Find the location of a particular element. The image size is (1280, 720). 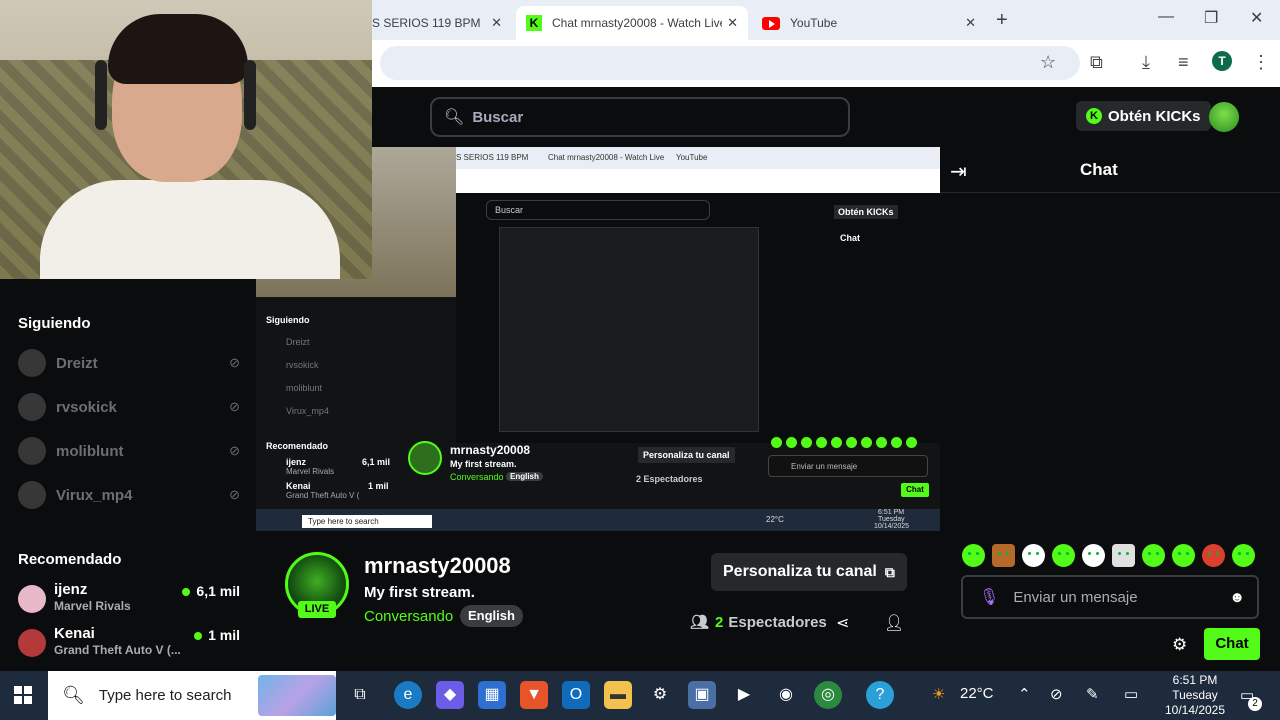

address-bar is located at coordinates (730, 63).